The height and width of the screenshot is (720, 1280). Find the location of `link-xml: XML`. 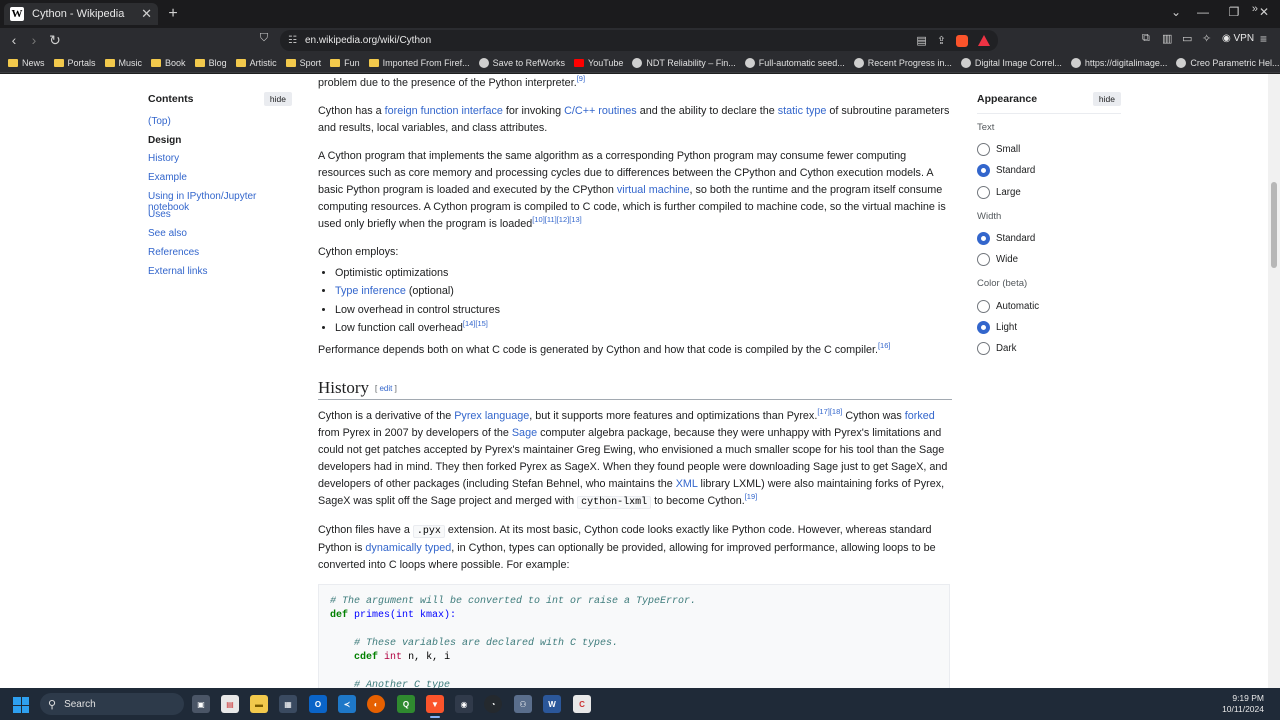

link-xml: XML is located at coordinates (687, 484).